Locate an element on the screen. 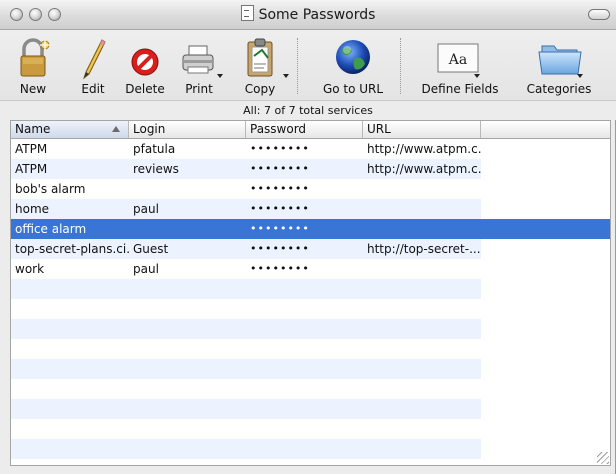 The width and height of the screenshot is (616, 474). copy-button-label: Copy is located at coordinates (260, 89).